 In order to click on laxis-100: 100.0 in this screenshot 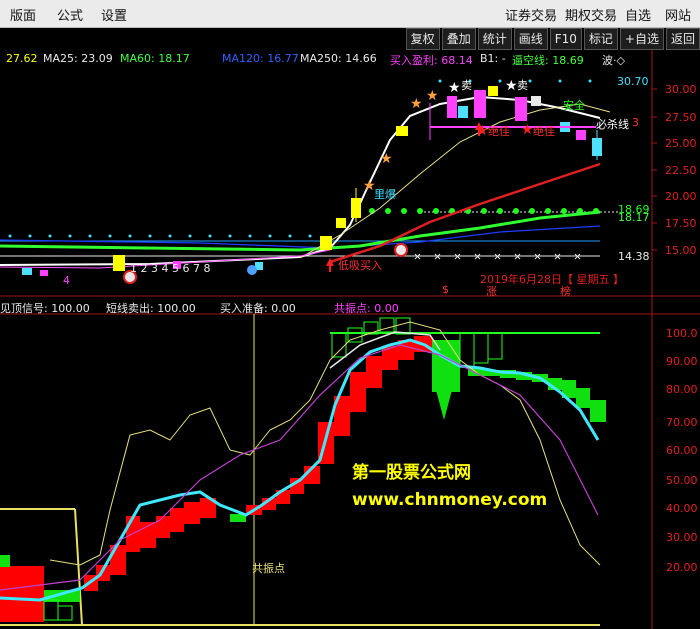, I will do `click(682, 333)`.